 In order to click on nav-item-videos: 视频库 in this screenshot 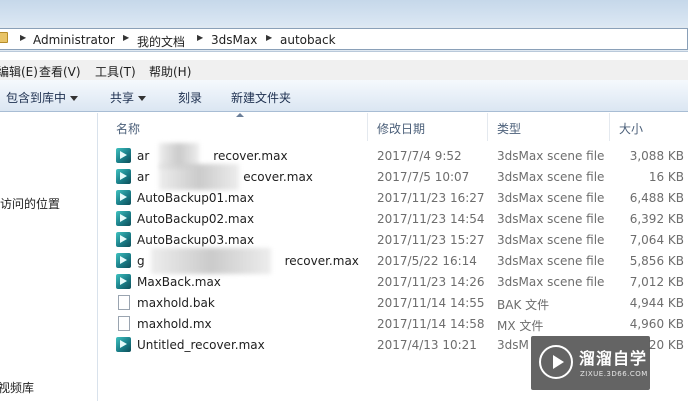, I will do `click(17, 387)`.